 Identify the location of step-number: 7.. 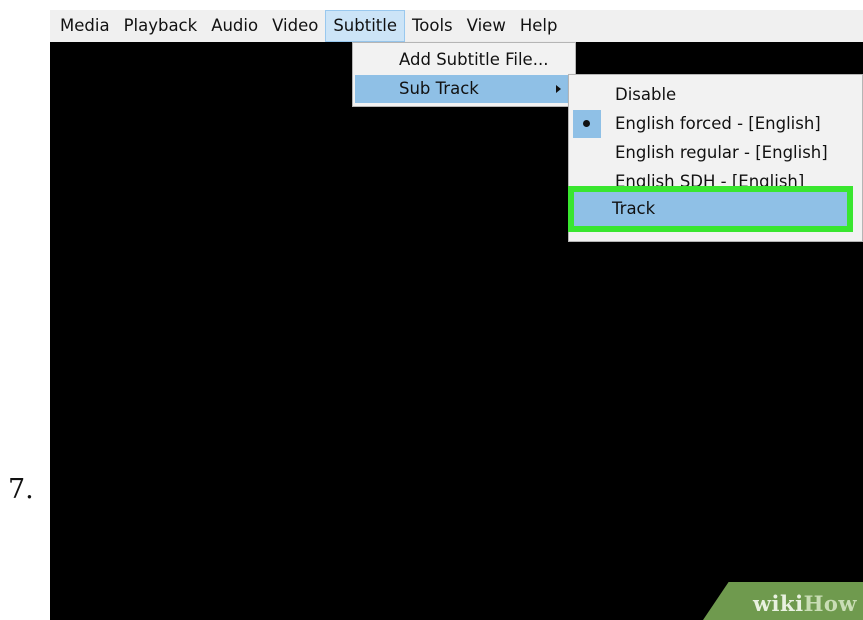
(21, 489).